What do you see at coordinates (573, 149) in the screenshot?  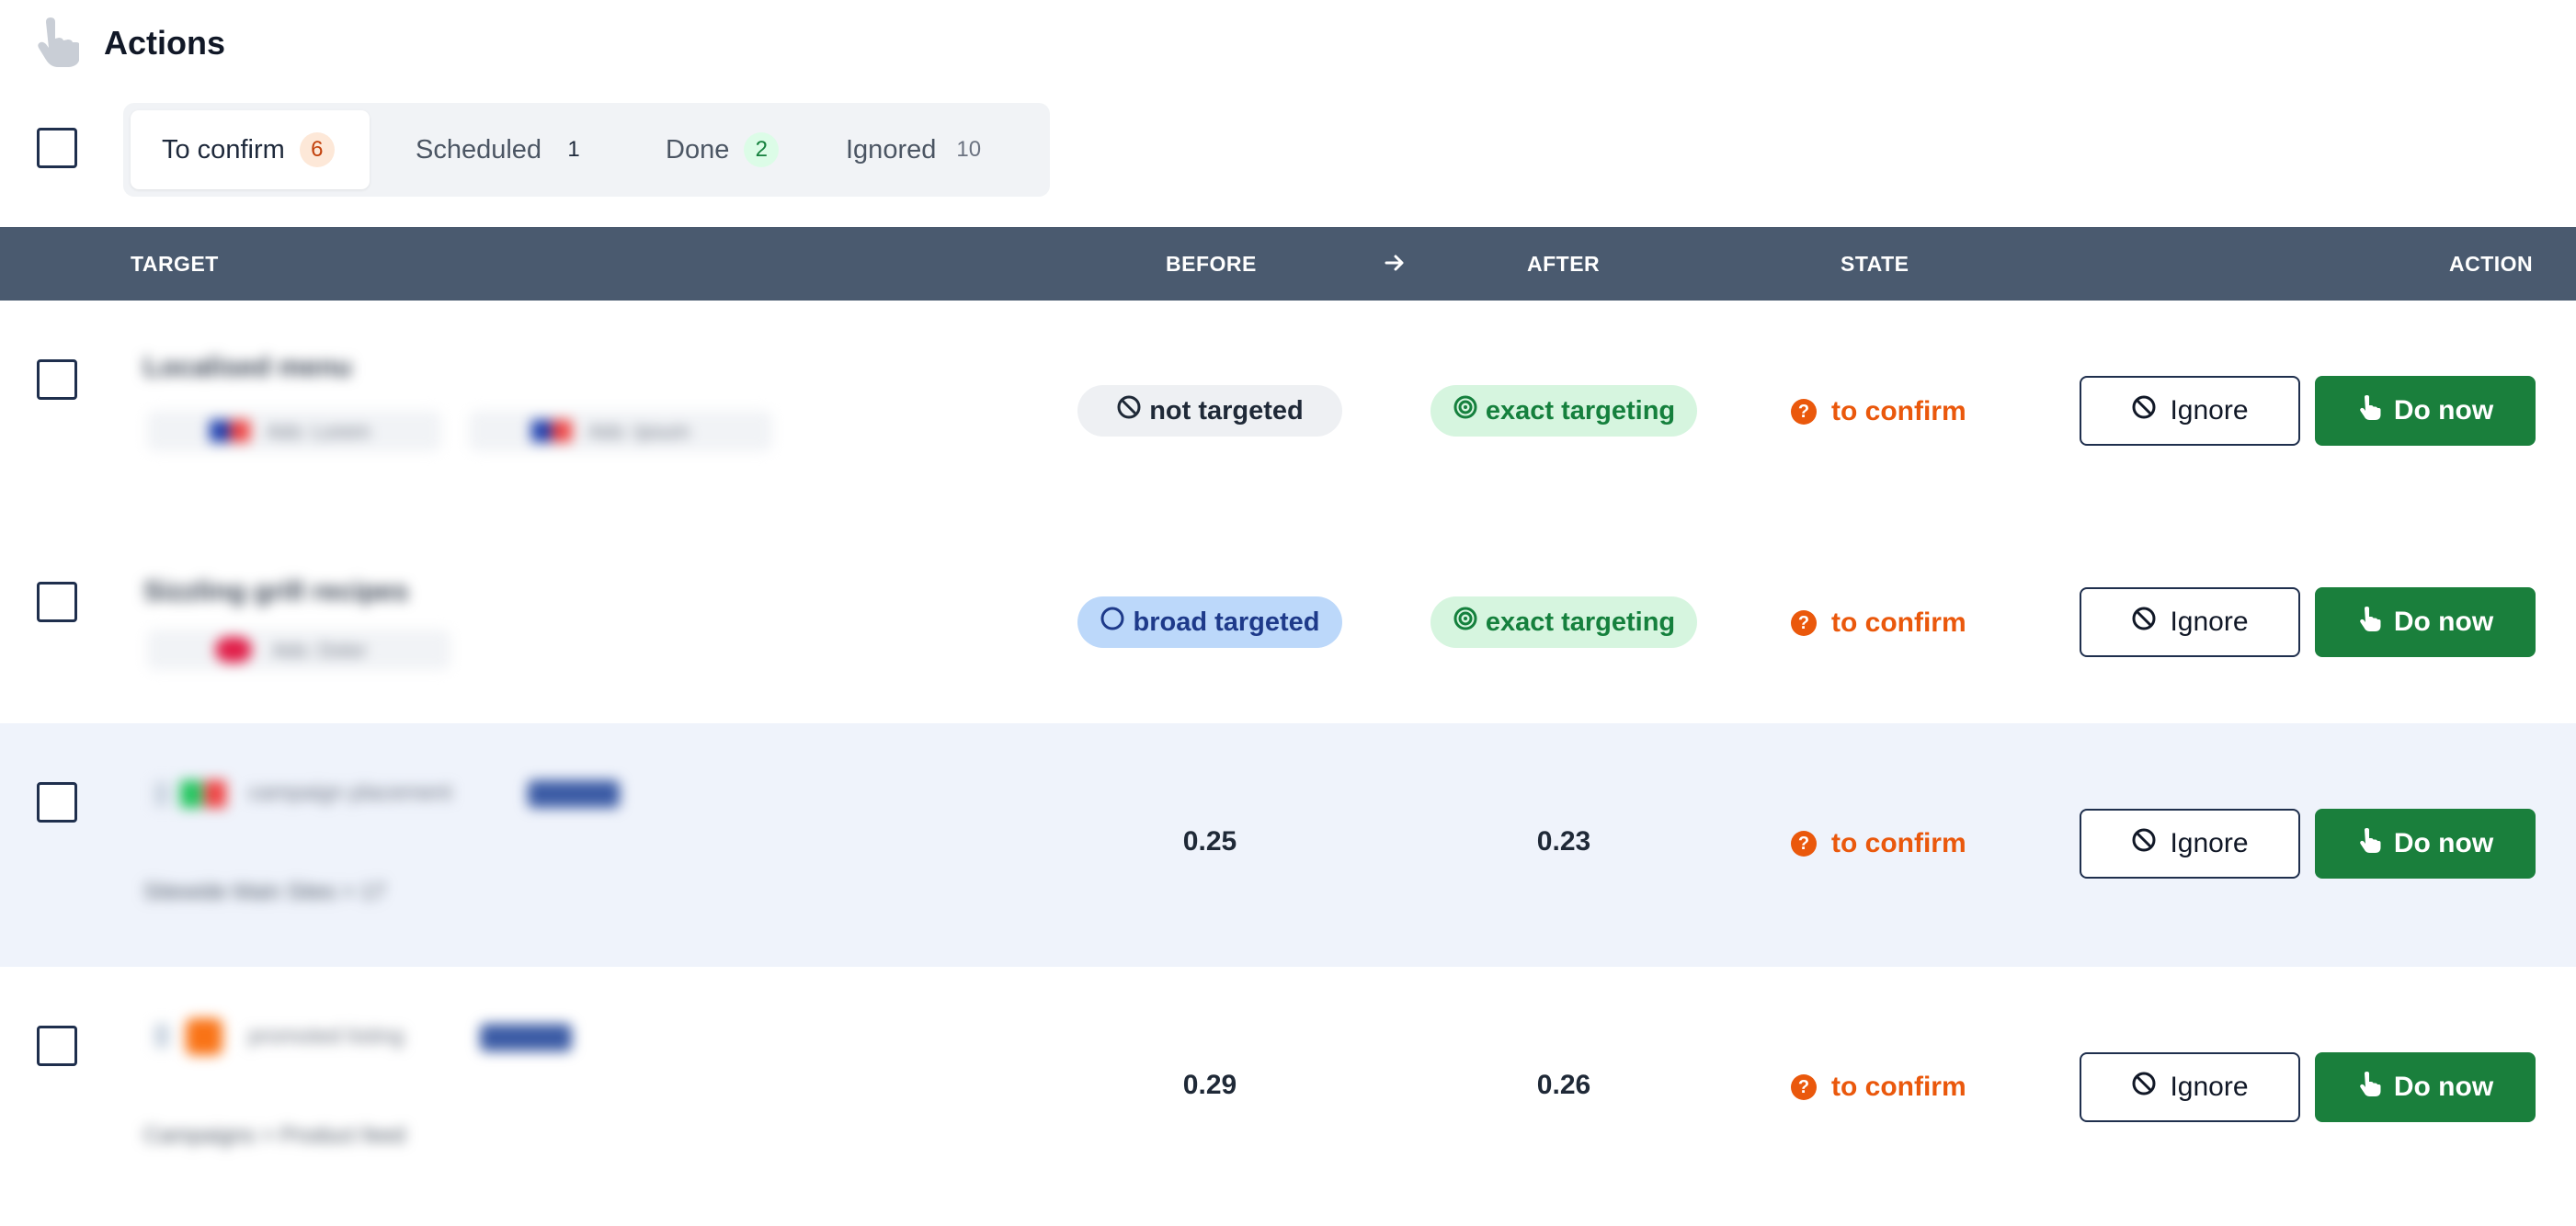 I see `tab-count-badge: 1` at bounding box center [573, 149].